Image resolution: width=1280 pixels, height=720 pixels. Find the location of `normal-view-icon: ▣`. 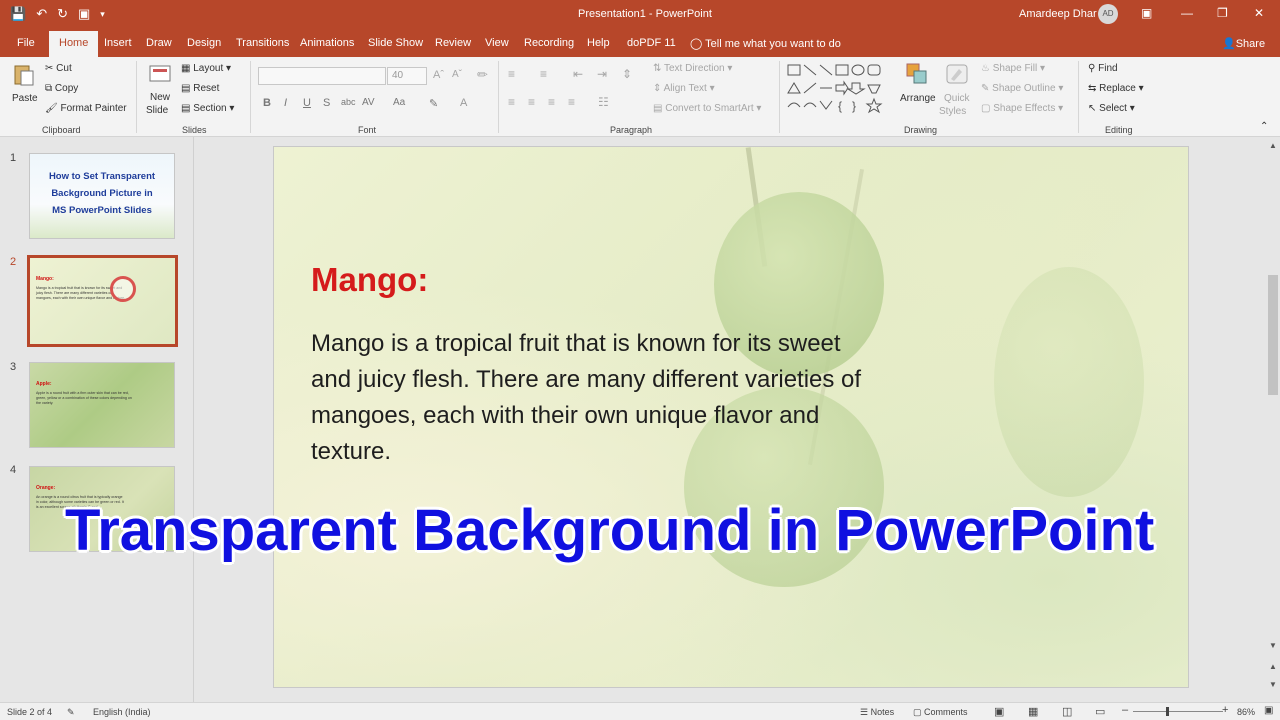

normal-view-icon: ▣ is located at coordinates (999, 711).